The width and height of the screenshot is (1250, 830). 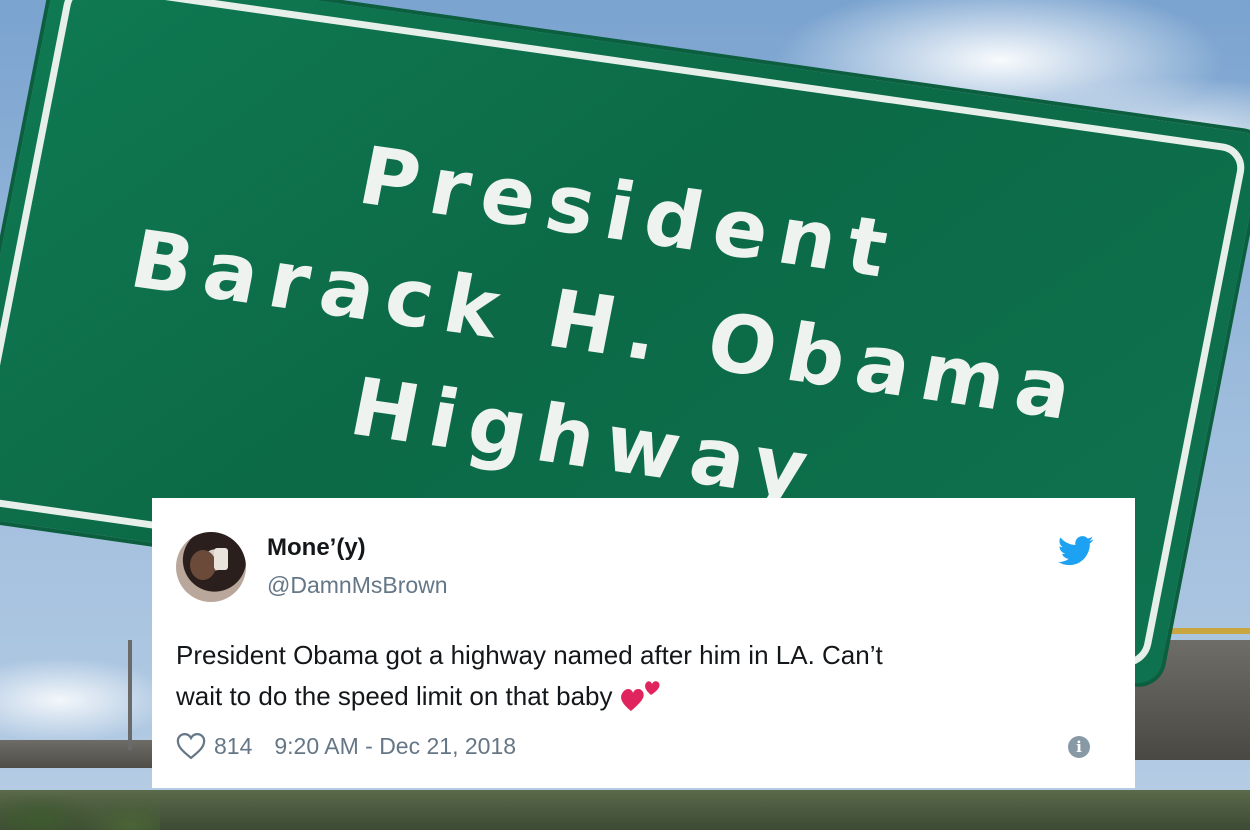 I want to click on overpass-left, so click(x=80, y=754).